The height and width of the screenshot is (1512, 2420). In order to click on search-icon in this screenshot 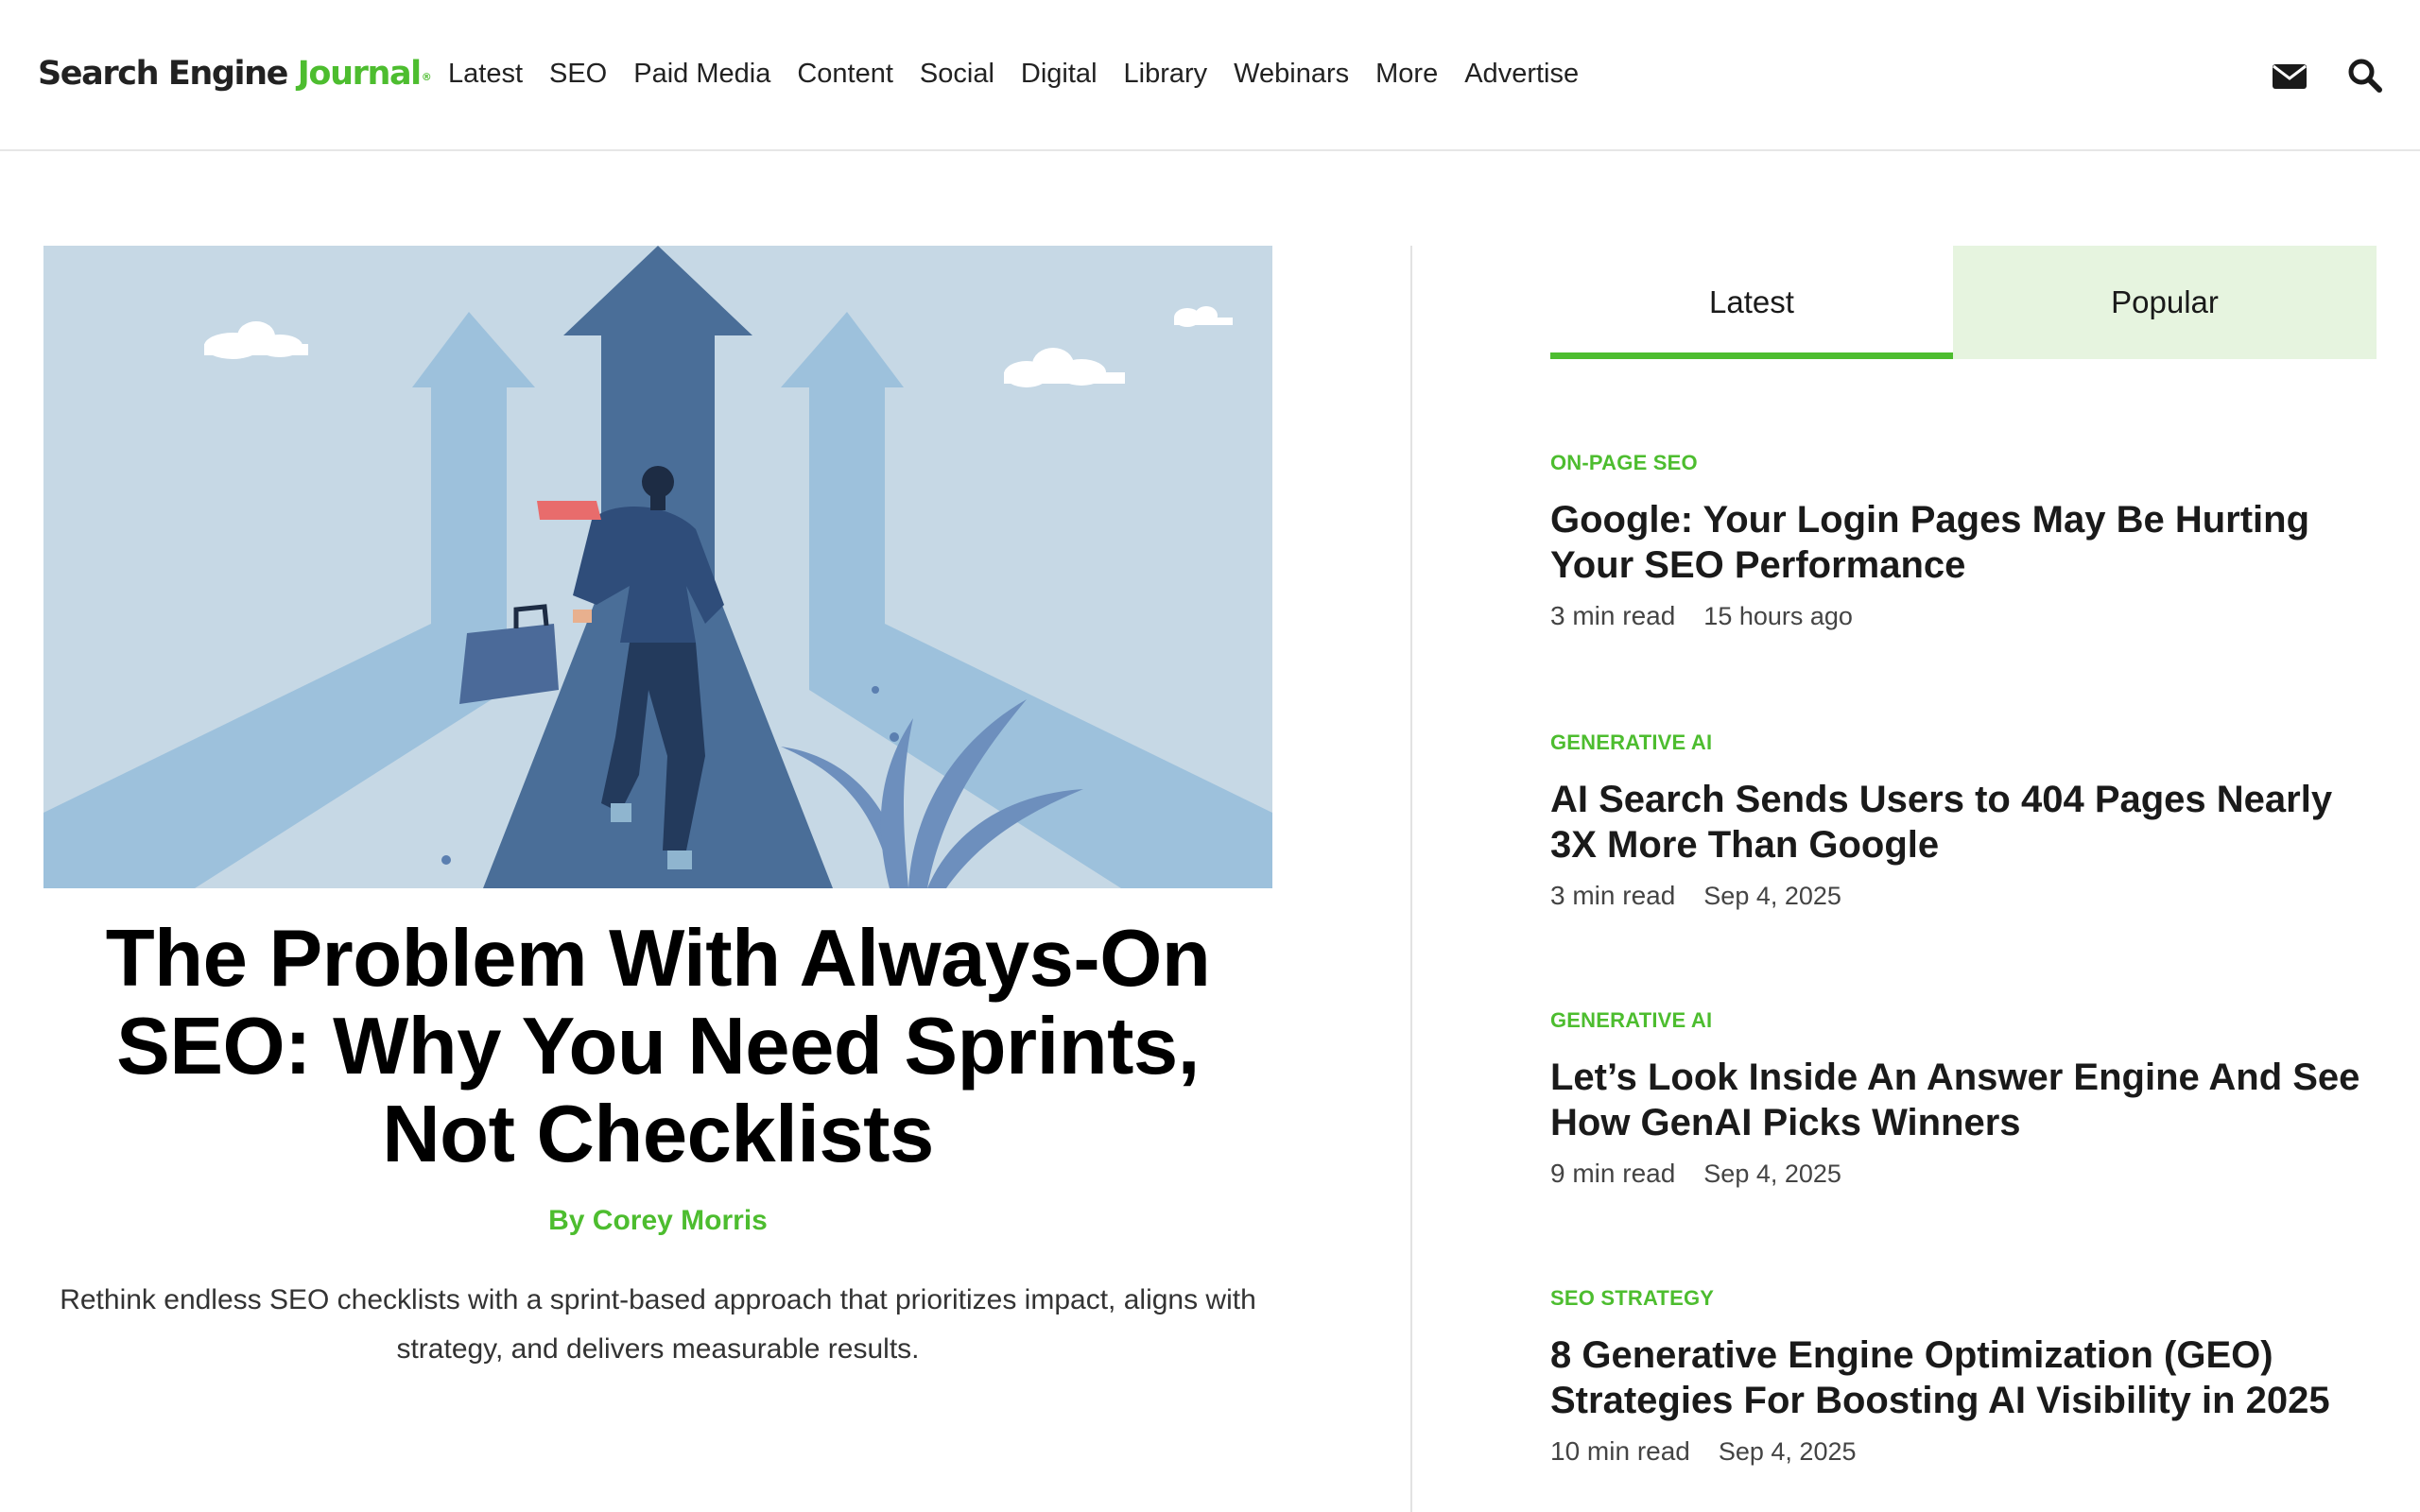, I will do `click(2365, 75)`.